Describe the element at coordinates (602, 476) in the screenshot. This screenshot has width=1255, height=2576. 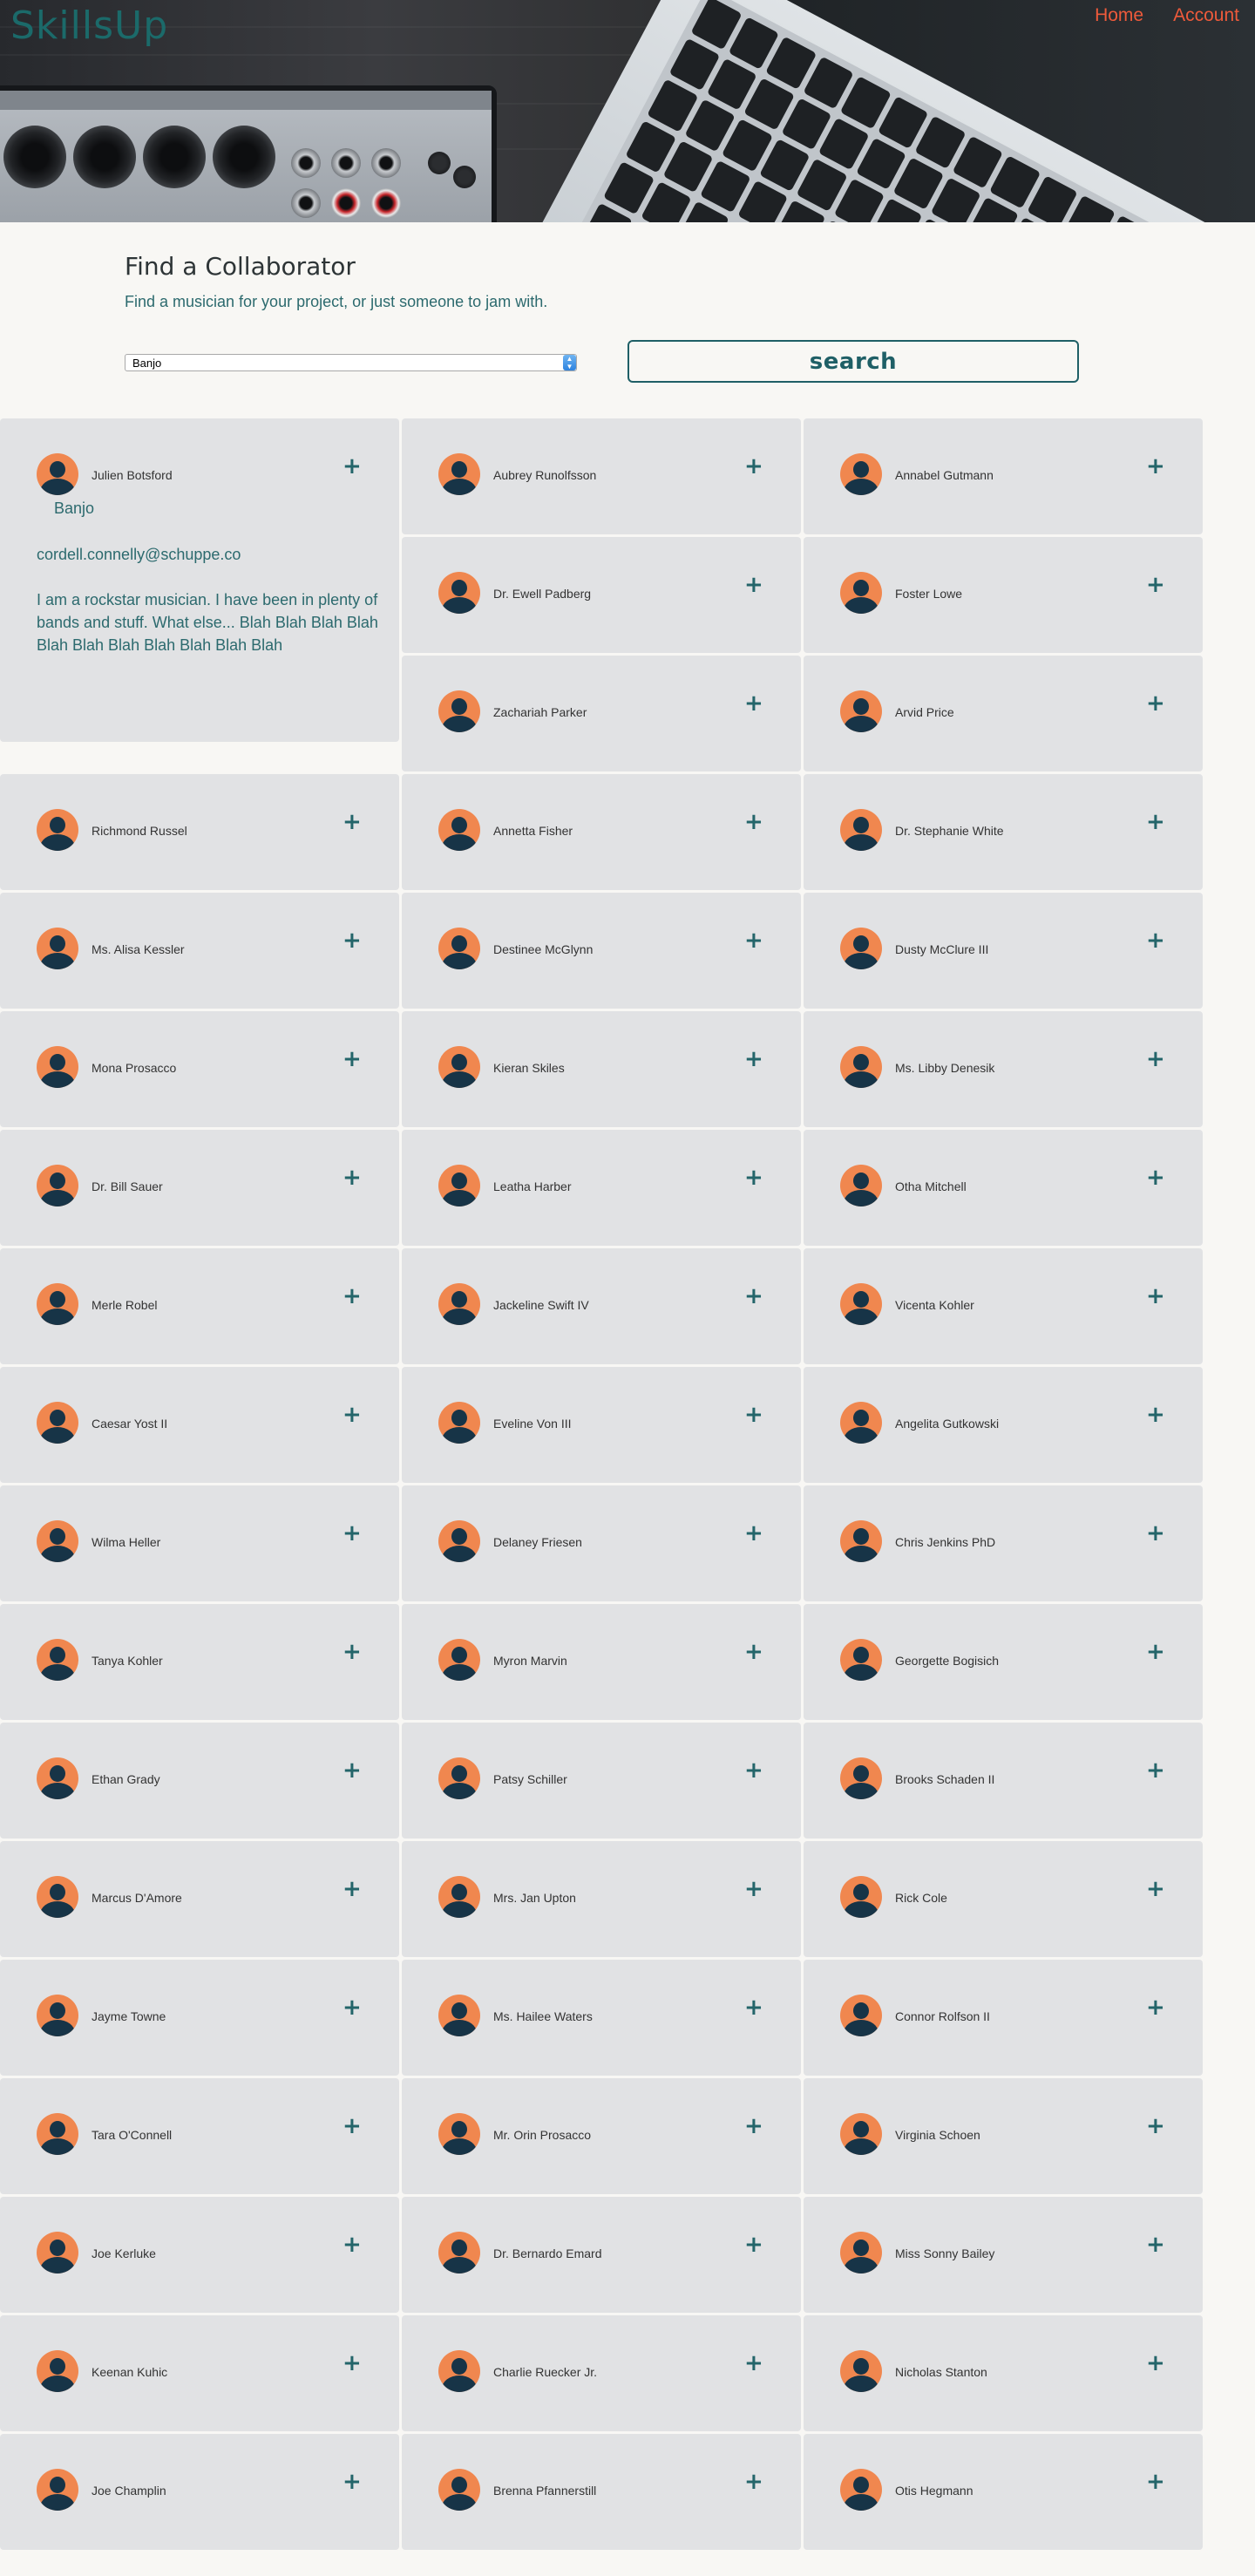
I see `collaborator-card: Aubrey Runolfsson +` at that location.